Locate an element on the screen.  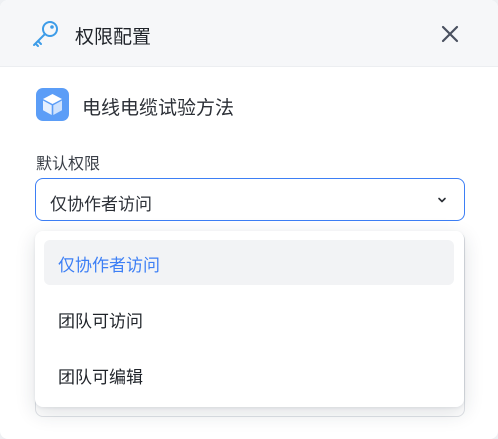
option-label: 团队可编辑 is located at coordinates (100, 378).